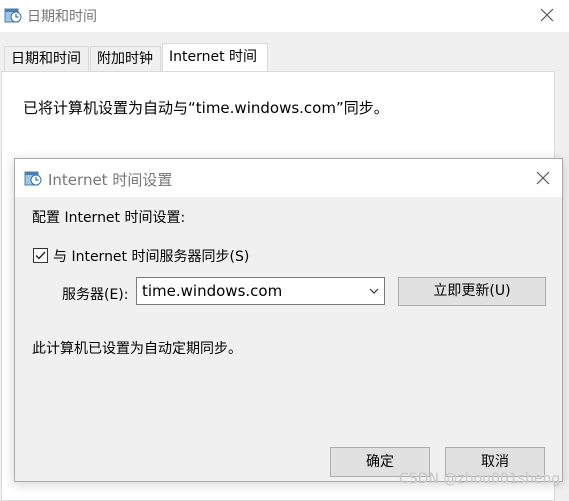 The height and width of the screenshot is (501, 569). I want to click on tab-date-time: 日期和时间, so click(46, 58).